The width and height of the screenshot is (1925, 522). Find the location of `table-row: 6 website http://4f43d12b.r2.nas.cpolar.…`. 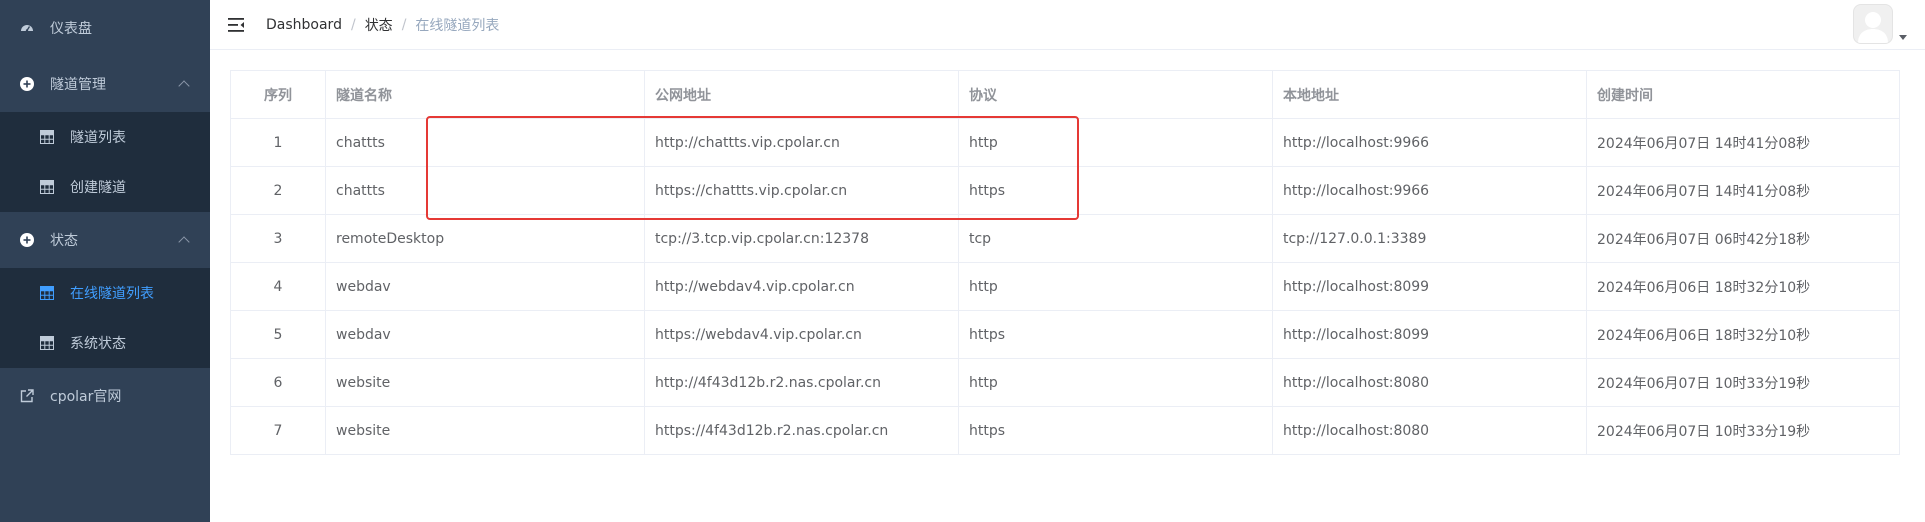

table-row: 6 website http://4f43d12b.r2.nas.cpolar.… is located at coordinates (1065, 382).